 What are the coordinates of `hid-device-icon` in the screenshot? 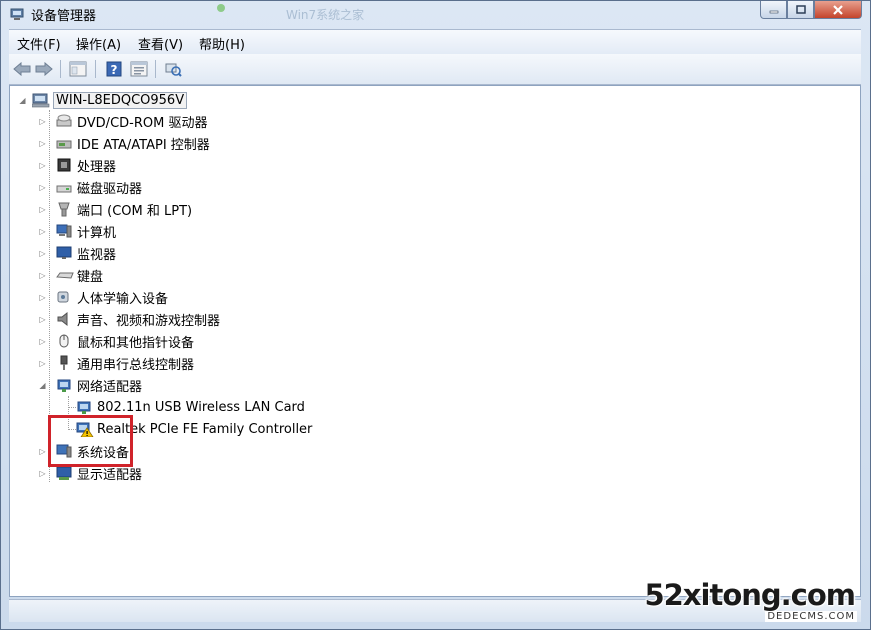 It's located at (64, 297).